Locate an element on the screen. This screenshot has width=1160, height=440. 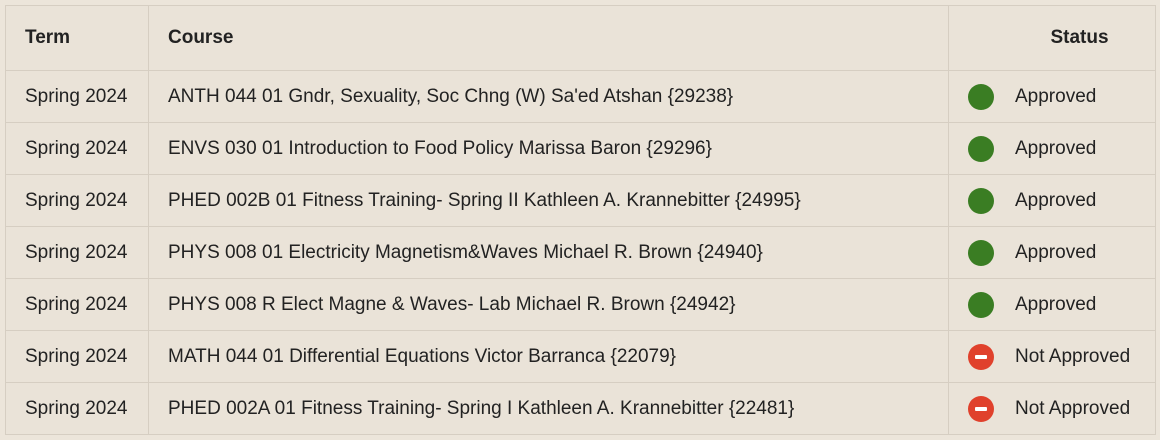
course-column-header: Course is located at coordinates (548, 38).